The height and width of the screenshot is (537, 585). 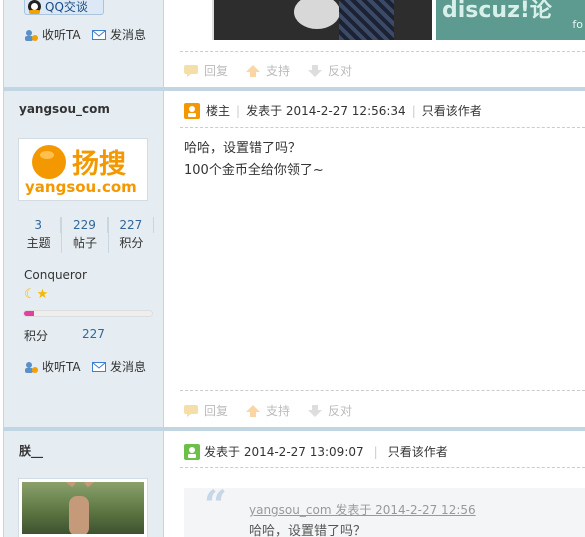 What do you see at coordinates (46, 187) in the screenshot?
I see `logo-en-yang: yang` at bounding box center [46, 187].